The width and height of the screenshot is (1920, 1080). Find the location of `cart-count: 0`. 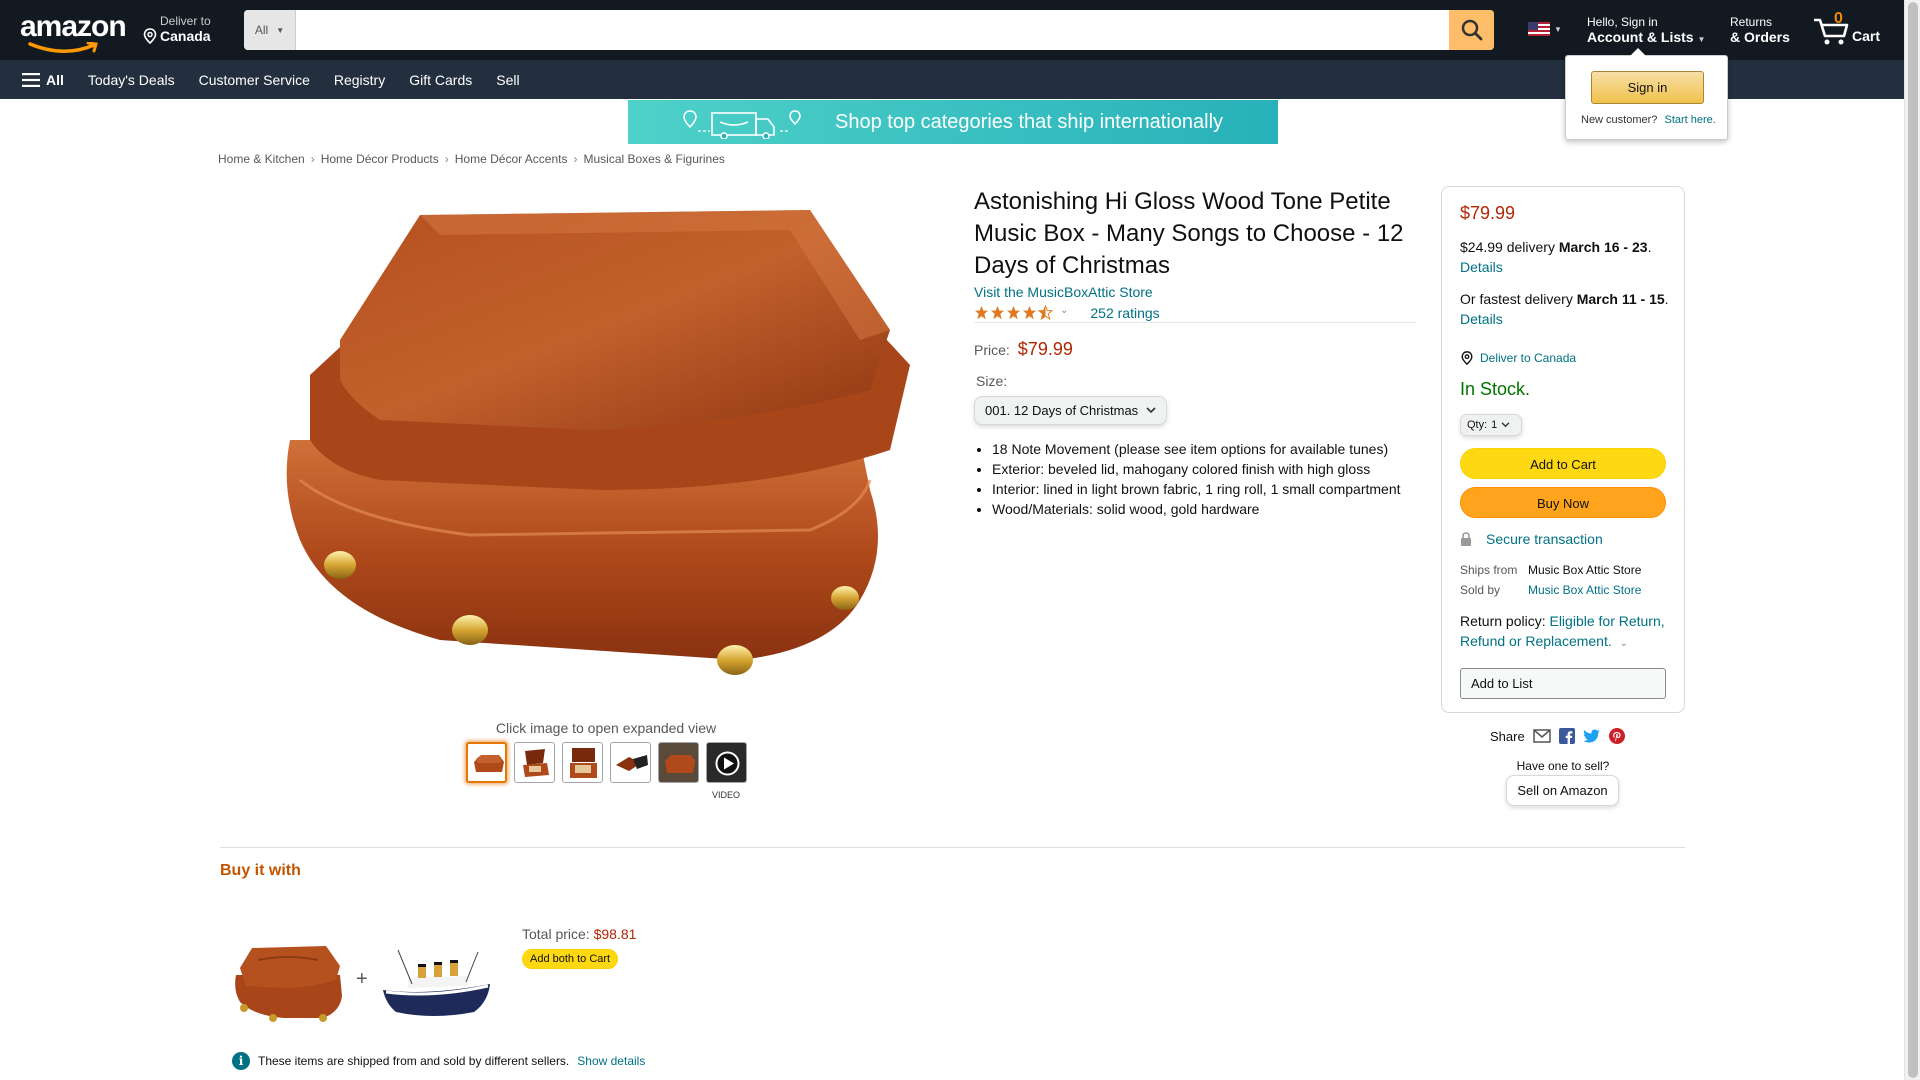

cart-count: 0 is located at coordinates (1838, 18).